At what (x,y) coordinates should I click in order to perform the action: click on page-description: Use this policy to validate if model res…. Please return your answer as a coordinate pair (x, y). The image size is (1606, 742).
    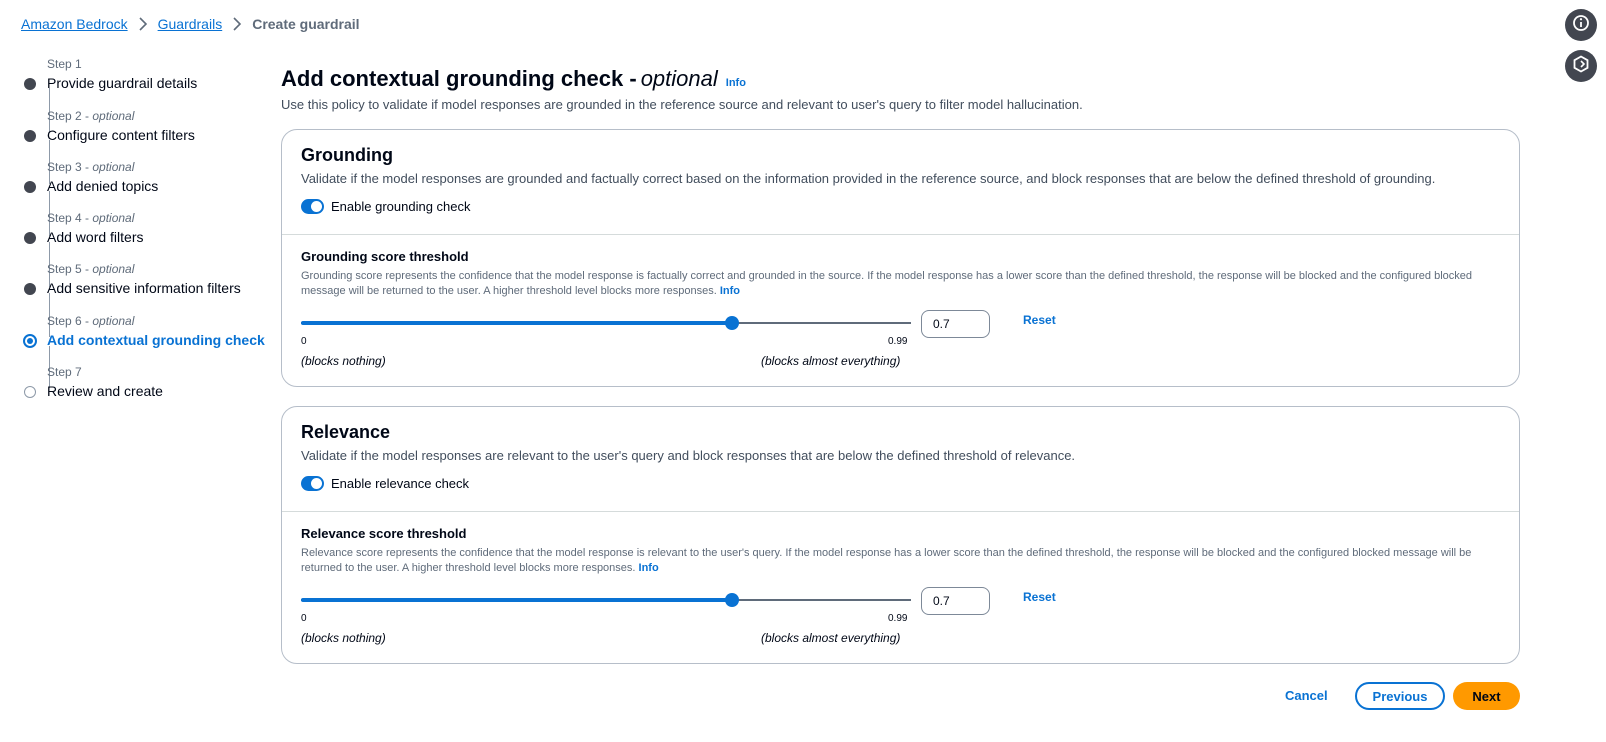
    Looking at the image, I should click on (682, 104).